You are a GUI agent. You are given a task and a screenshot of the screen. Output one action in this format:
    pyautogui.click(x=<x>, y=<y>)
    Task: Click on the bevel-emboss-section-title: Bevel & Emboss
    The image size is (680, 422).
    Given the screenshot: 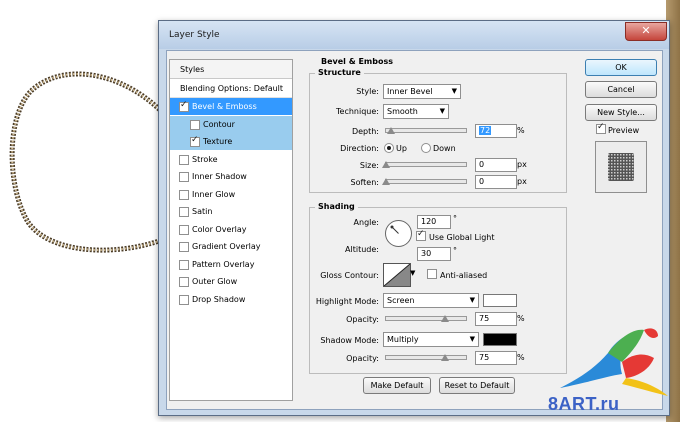 What is the action you would take?
    pyautogui.click(x=357, y=61)
    